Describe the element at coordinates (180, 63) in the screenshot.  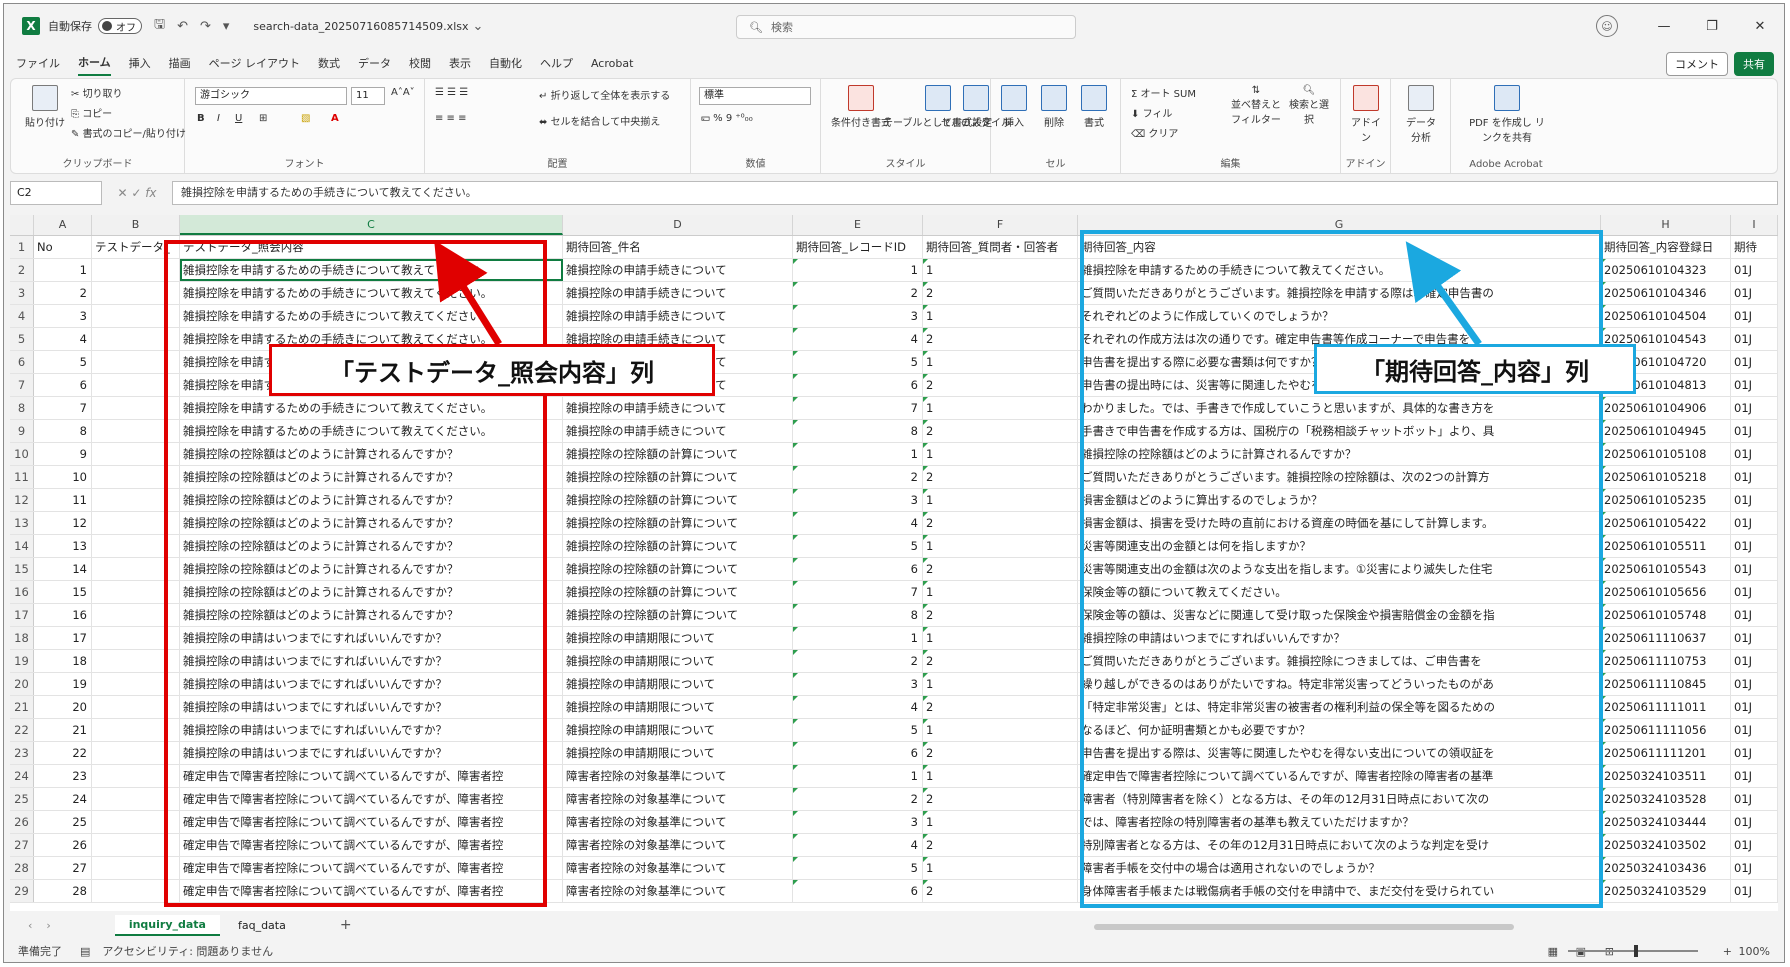
I see `menu-3: 描画` at that location.